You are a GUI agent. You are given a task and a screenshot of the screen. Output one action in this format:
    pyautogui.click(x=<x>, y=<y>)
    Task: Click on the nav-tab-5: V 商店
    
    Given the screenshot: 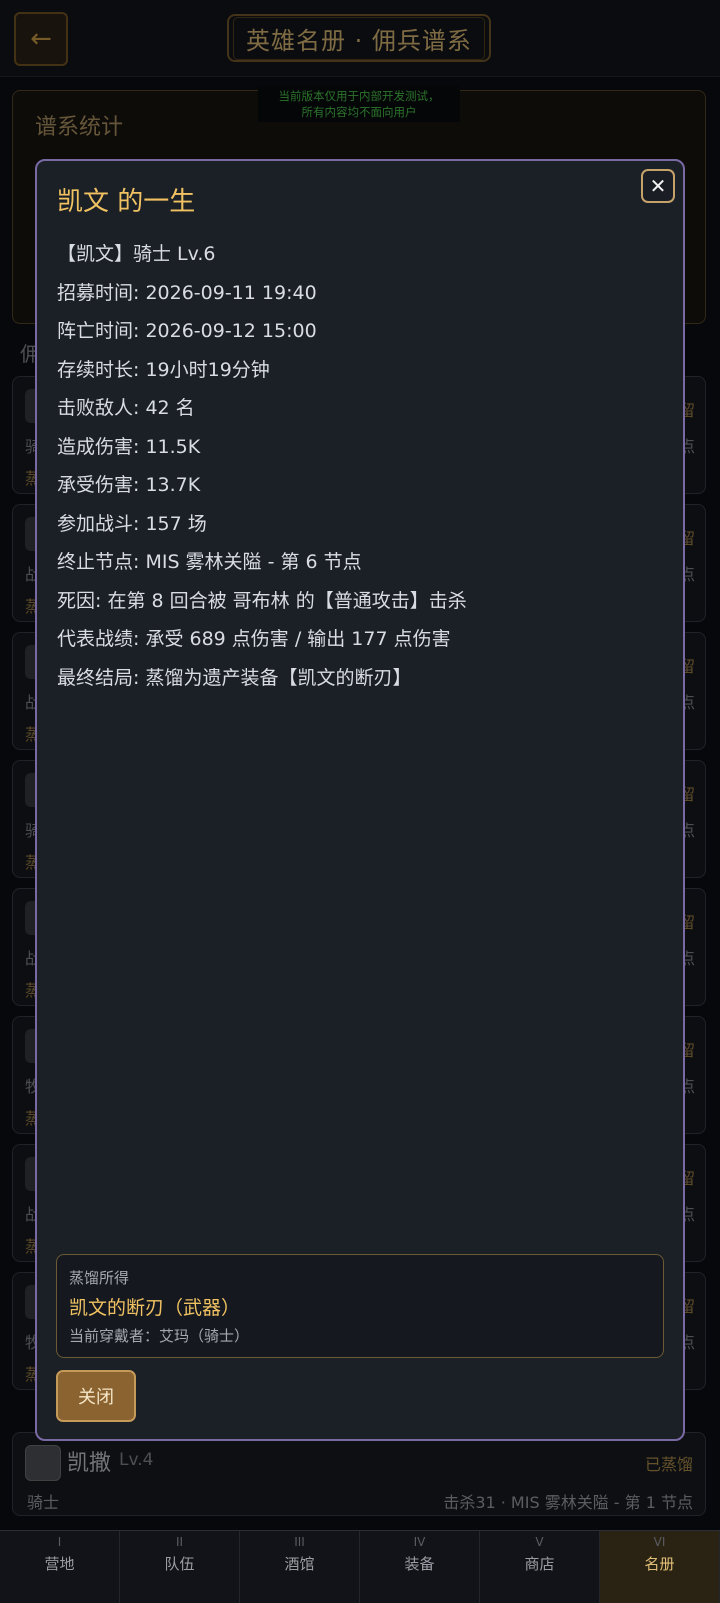 What is the action you would take?
    pyautogui.click(x=540, y=1567)
    